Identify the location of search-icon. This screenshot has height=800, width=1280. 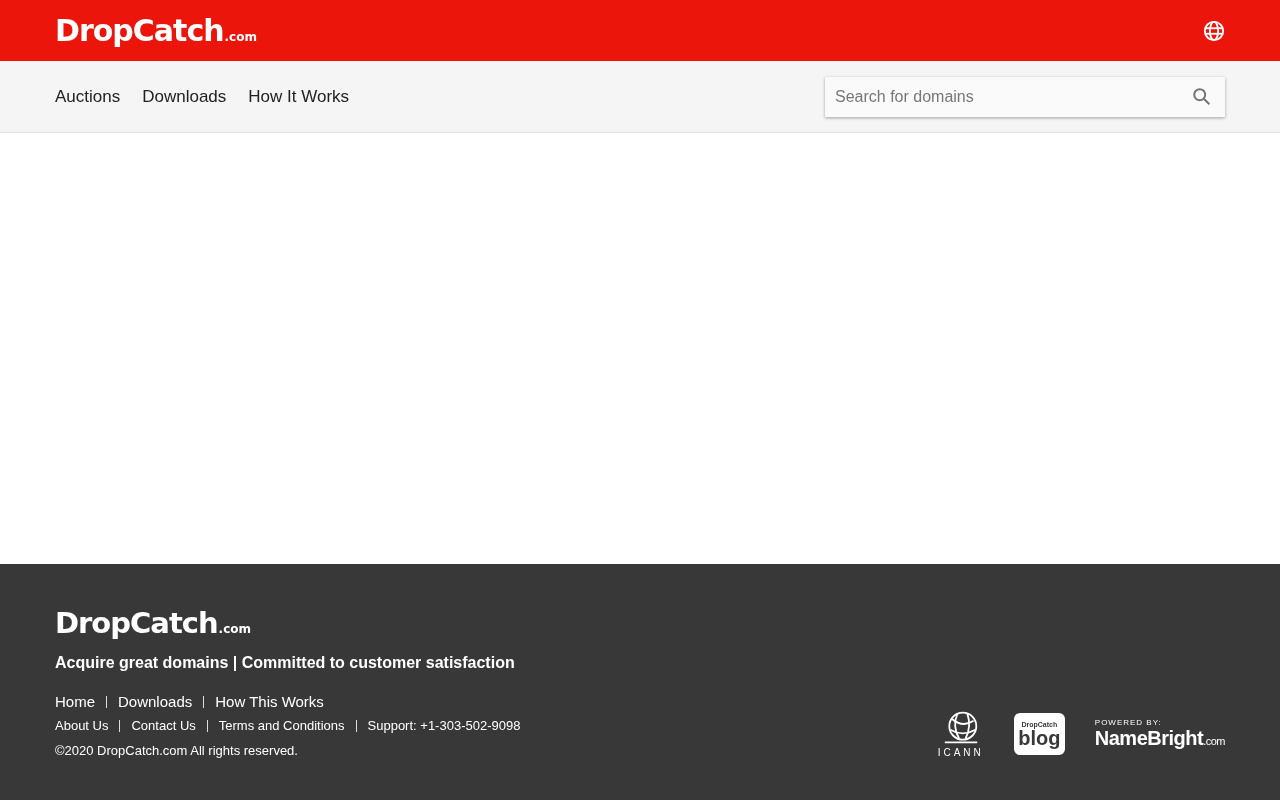
(1202, 96).